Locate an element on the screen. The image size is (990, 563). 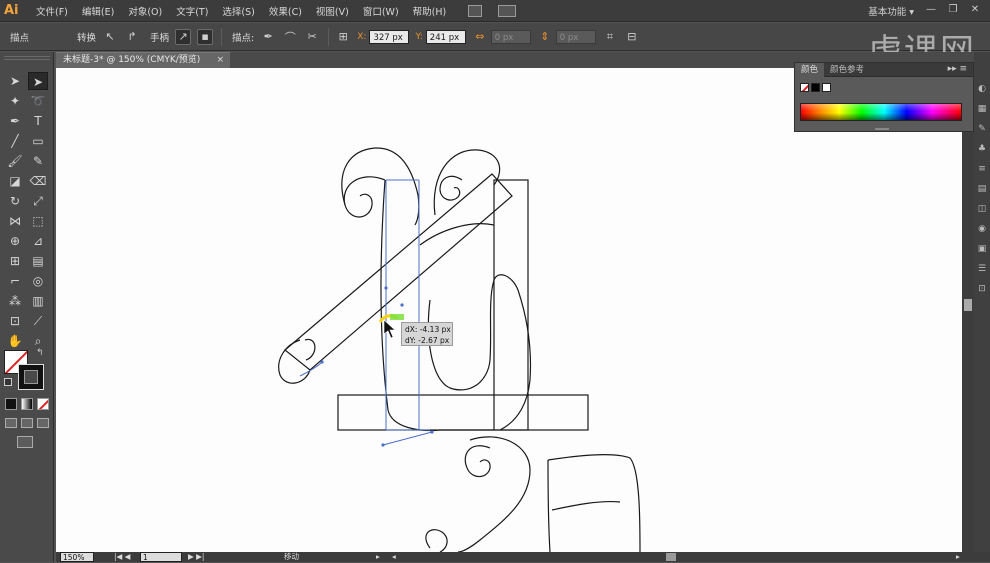
menu-object: 对象(O) is located at coordinates (145, 11).